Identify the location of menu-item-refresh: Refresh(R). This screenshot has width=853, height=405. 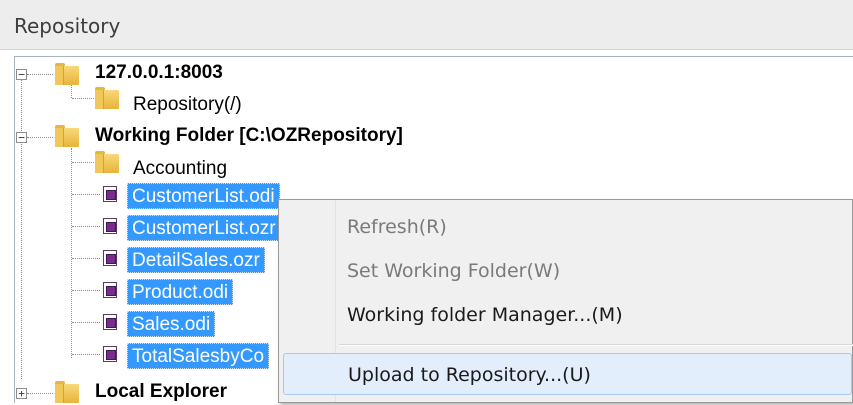
(567, 227).